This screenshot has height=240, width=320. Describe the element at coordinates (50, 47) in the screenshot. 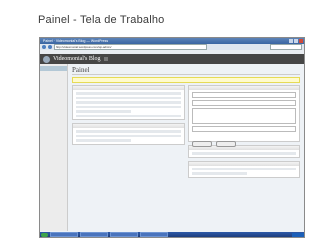

I see `forward-icon` at that location.